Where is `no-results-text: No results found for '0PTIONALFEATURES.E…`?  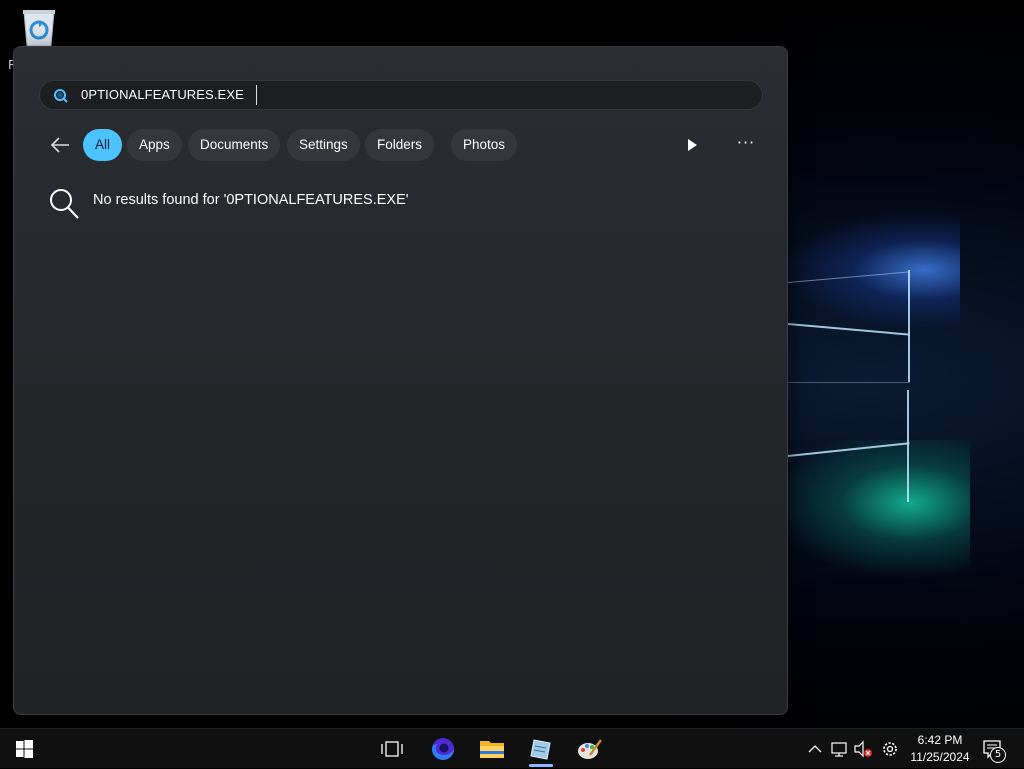 no-results-text: No results found for '0PTIONALFEATURES.E… is located at coordinates (251, 200).